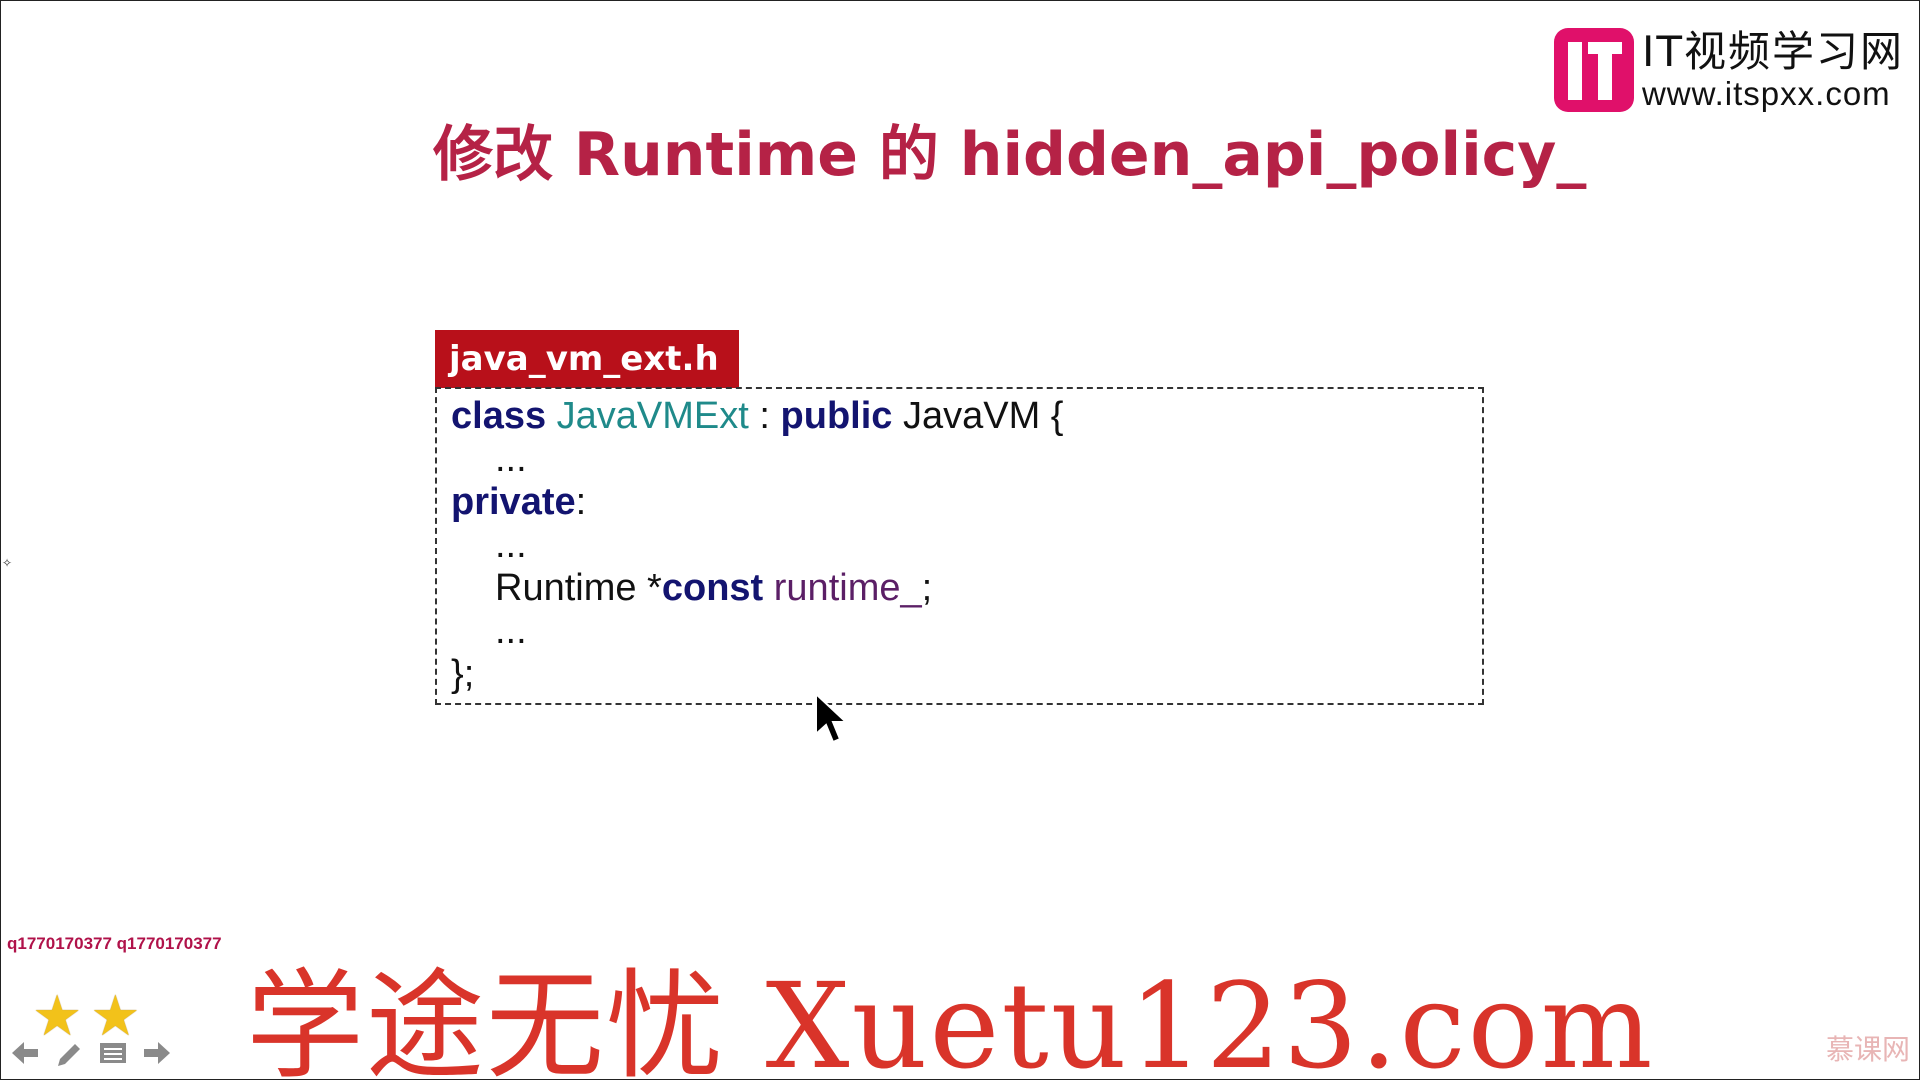 The image size is (1920, 1080). What do you see at coordinates (950, 1018) in the screenshot?
I see `watermark-text: 学途无忧 Xuetu123.com` at bounding box center [950, 1018].